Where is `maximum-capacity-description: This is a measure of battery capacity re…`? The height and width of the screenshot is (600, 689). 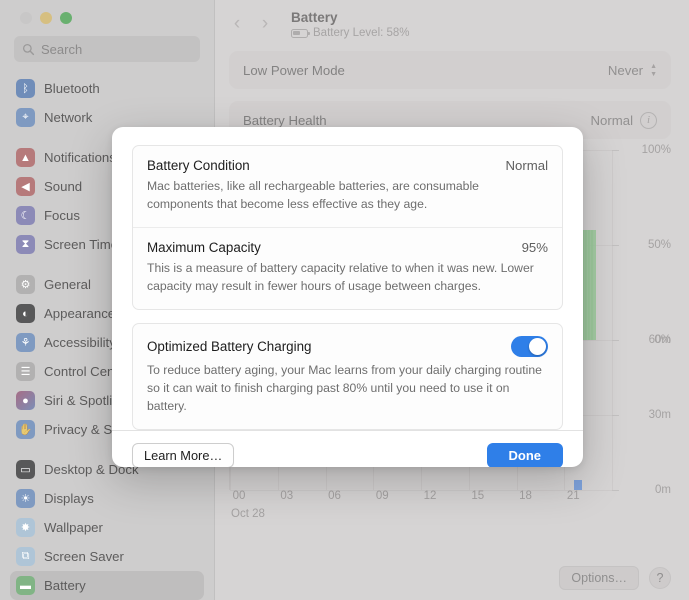
maximum-capacity-description: This is a measure of battery capacity re… is located at coordinates (340, 276).